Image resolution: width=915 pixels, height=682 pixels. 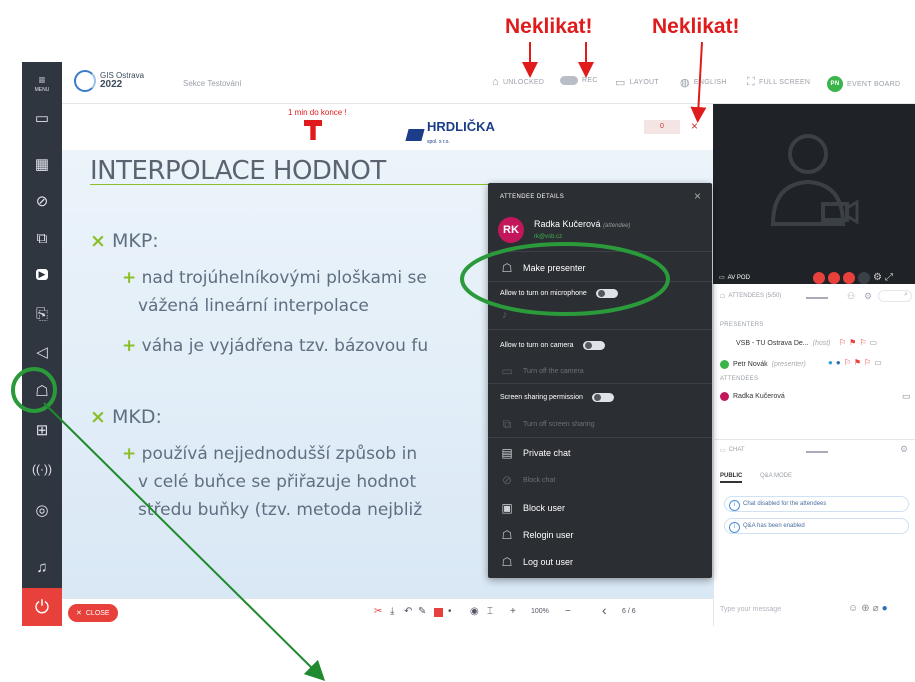 I want to click on green-highlight-ellipse, so click(x=565, y=279).